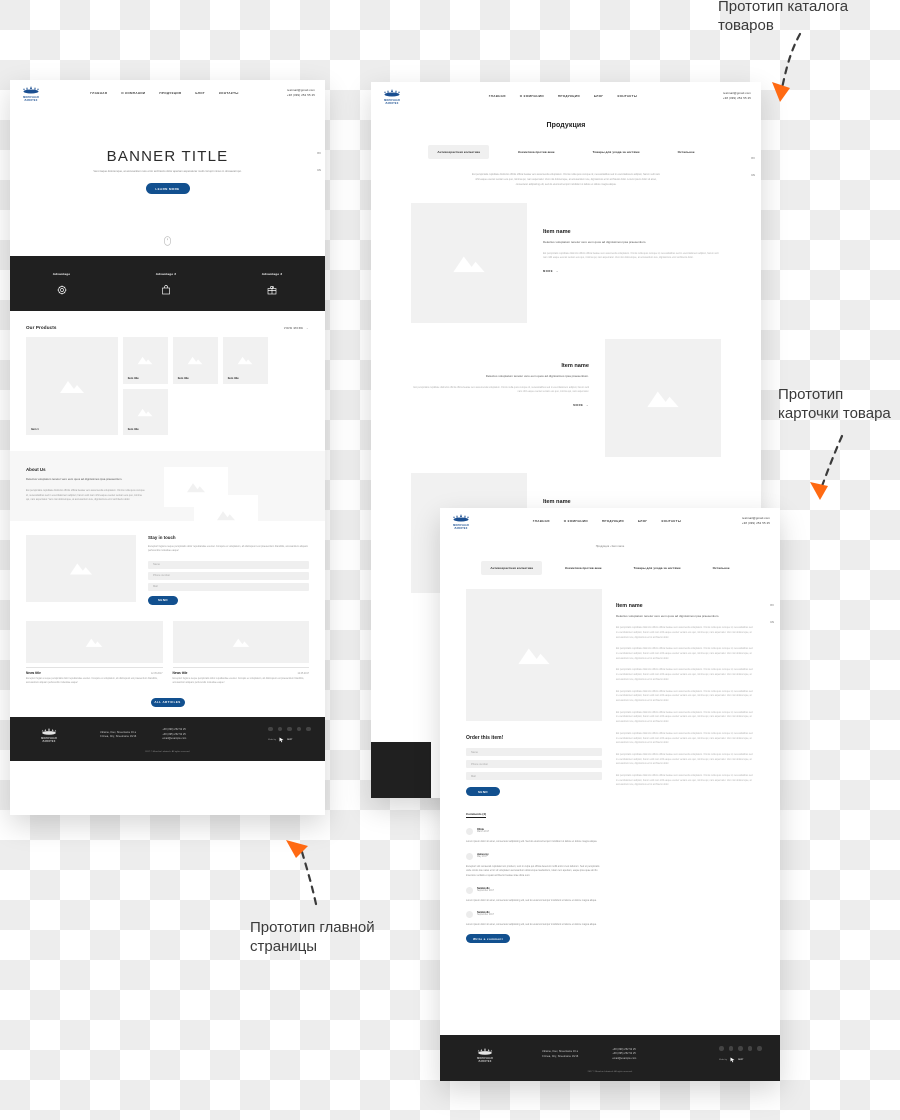  I want to click on breadcrumb: Продукция › Item name, so click(610, 546).